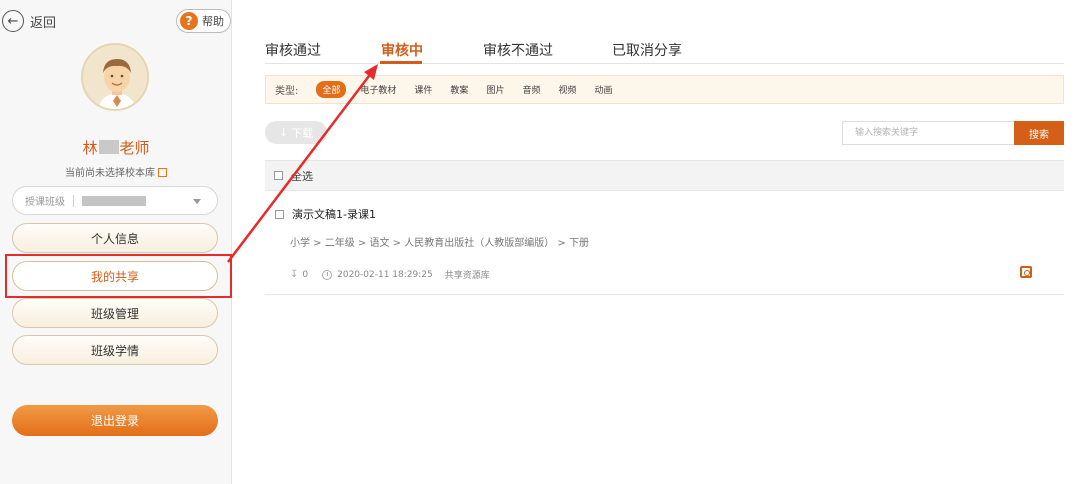 The image size is (1080, 484). I want to click on filter-label: 类型:, so click(287, 91).